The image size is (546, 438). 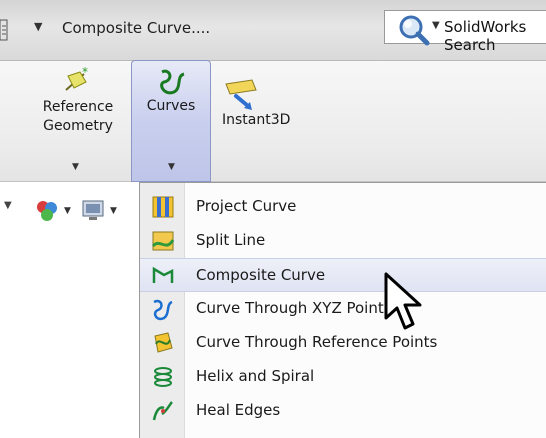 I want to click on menu-item-label: Split Line, so click(x=231, y=240).